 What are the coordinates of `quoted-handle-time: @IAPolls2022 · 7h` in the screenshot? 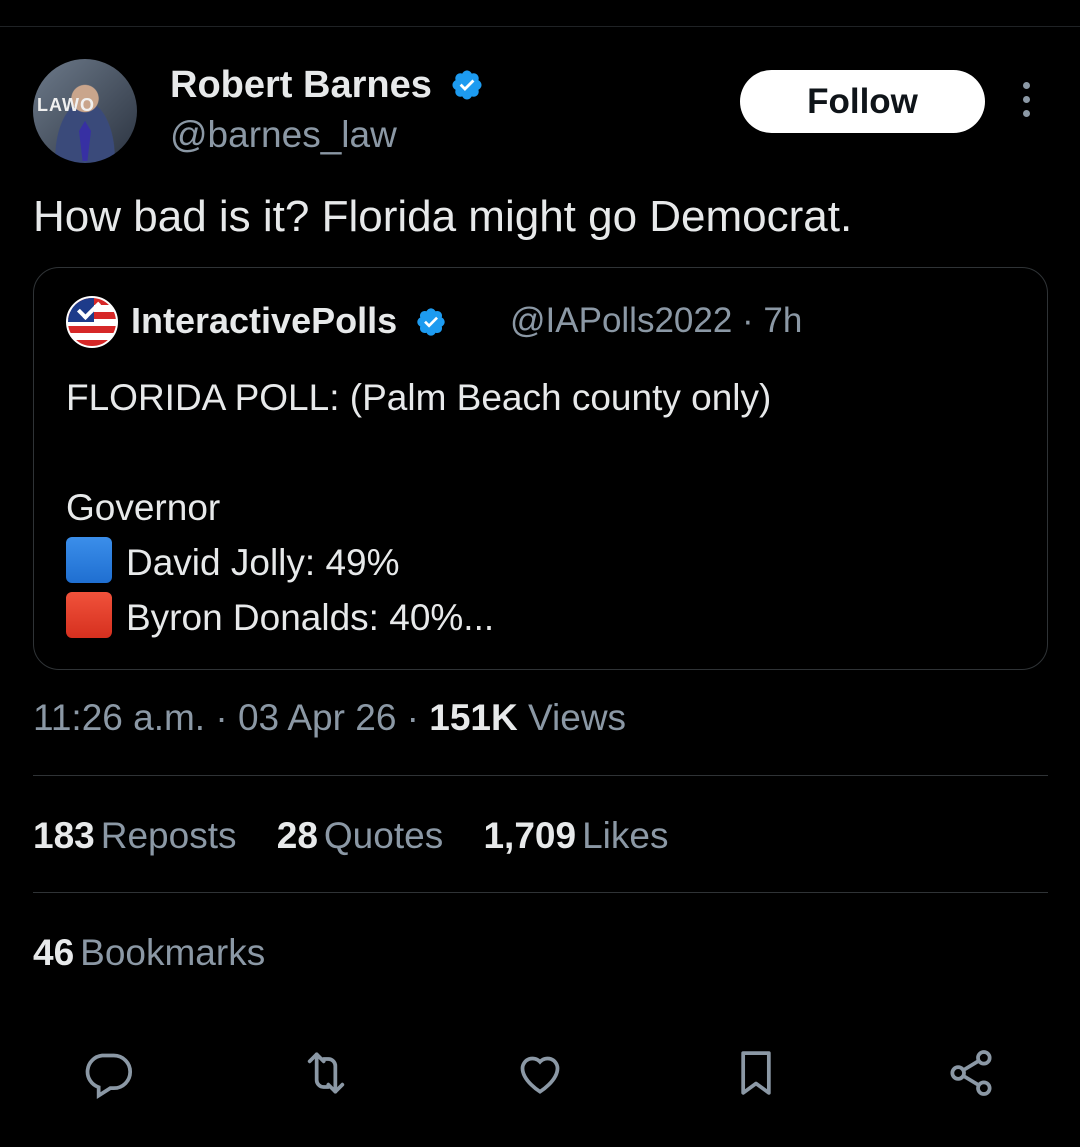 It's located at (656, 320).